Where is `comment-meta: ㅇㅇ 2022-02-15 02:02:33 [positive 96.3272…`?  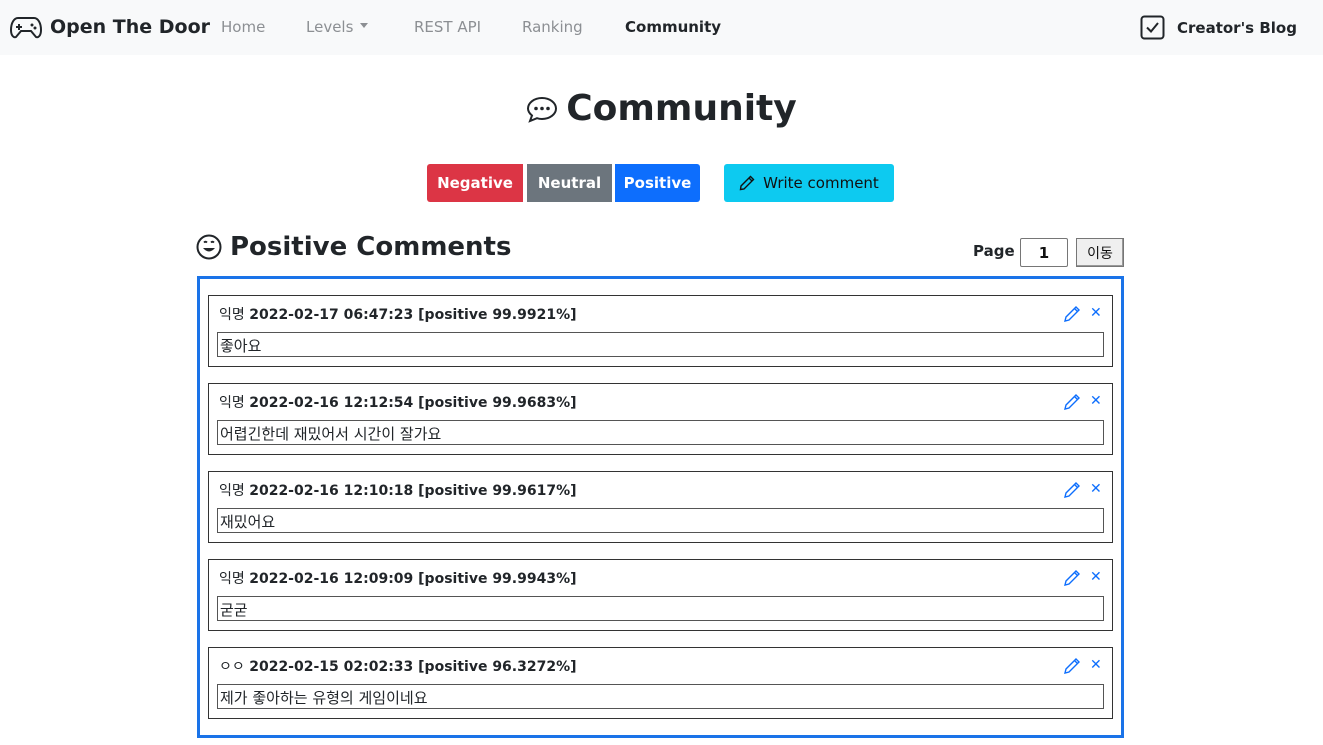 comment-meta: ㅇㅇ 2022-02-15 02:02:33 [positive 96.3272… is located at coordinates (398, 666).